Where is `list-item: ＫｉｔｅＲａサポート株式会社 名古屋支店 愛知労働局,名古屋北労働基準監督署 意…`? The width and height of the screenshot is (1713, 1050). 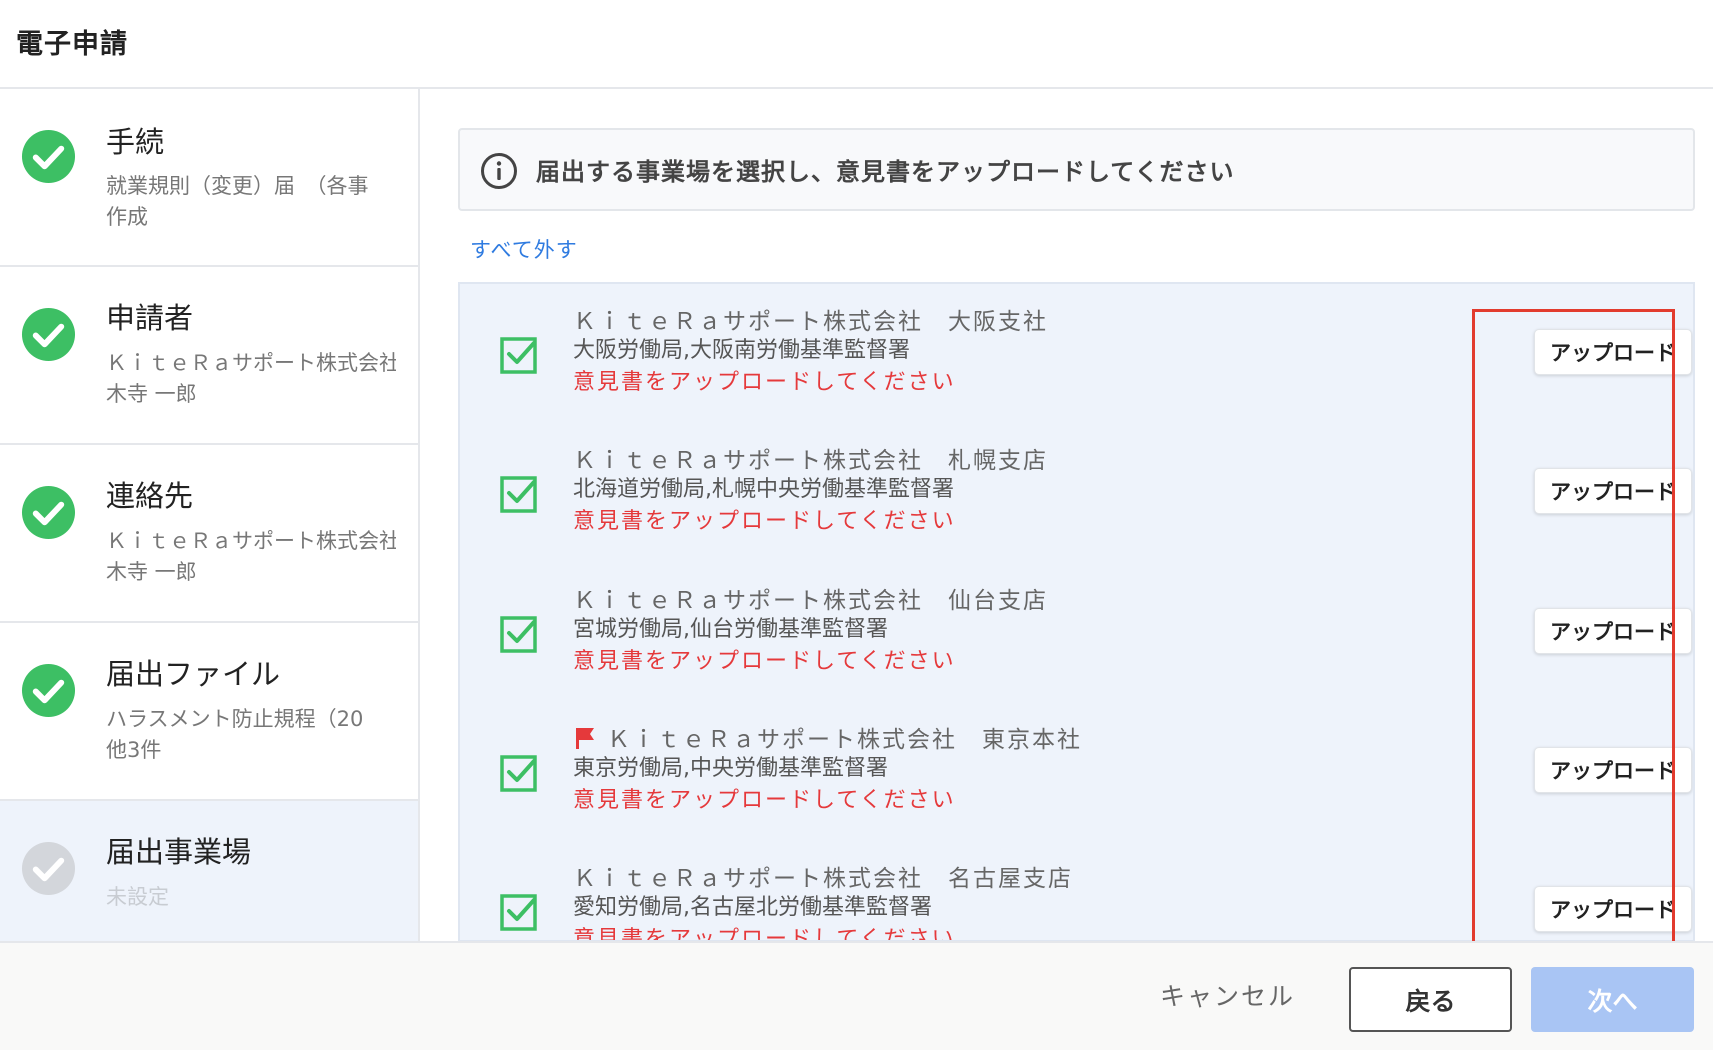 list-item: ＫｉｔｅＲａサポート株式会社 名古屋支店 愛知労働局,名古屋北労働基準監督署 意… is located at coordinates (1076, 891).